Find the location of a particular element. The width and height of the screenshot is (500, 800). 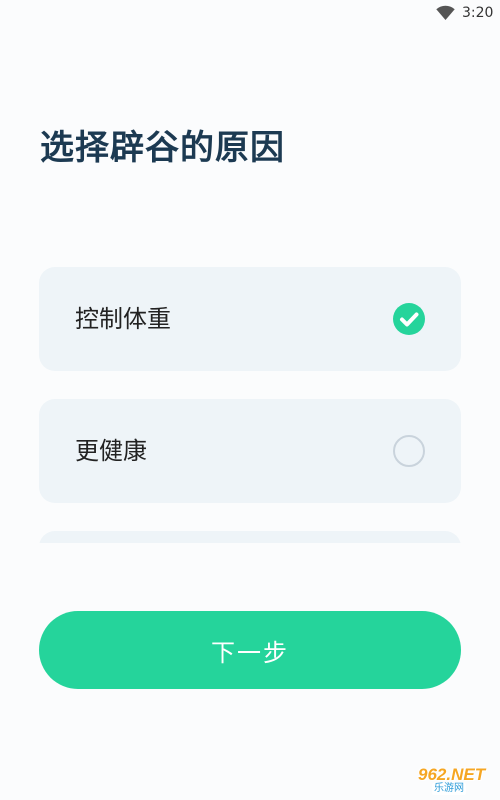

watermark-logo: 962.NET 乐游网 is located at coordinates (458, 782).